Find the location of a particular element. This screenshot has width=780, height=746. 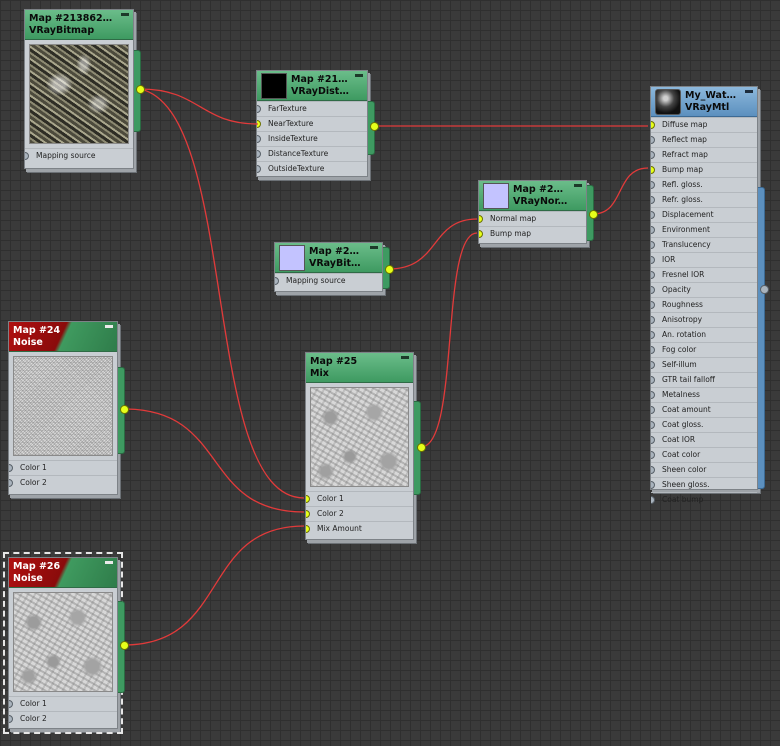

input-self-illum: Self-illum is located at coordinates (704, 364).